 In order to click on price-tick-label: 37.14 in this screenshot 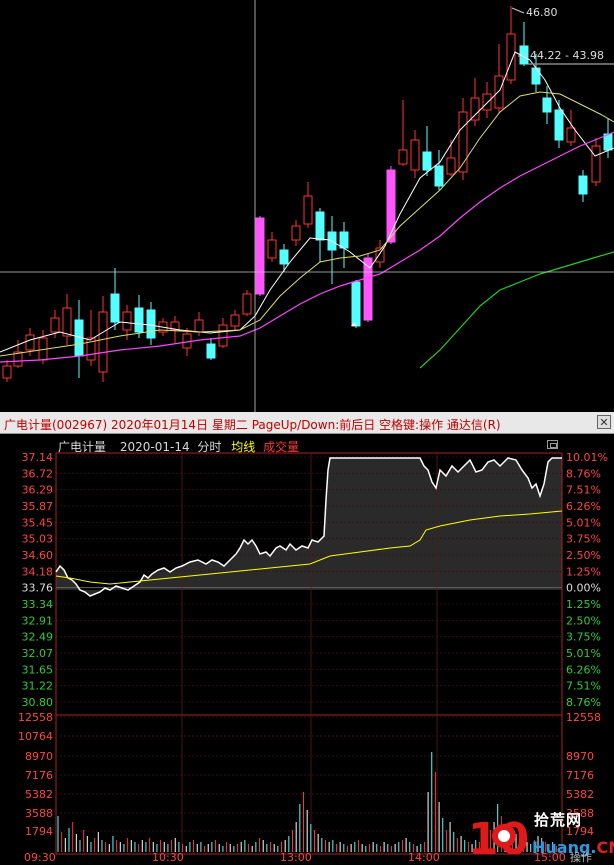, I will do `click(38, 457)`.